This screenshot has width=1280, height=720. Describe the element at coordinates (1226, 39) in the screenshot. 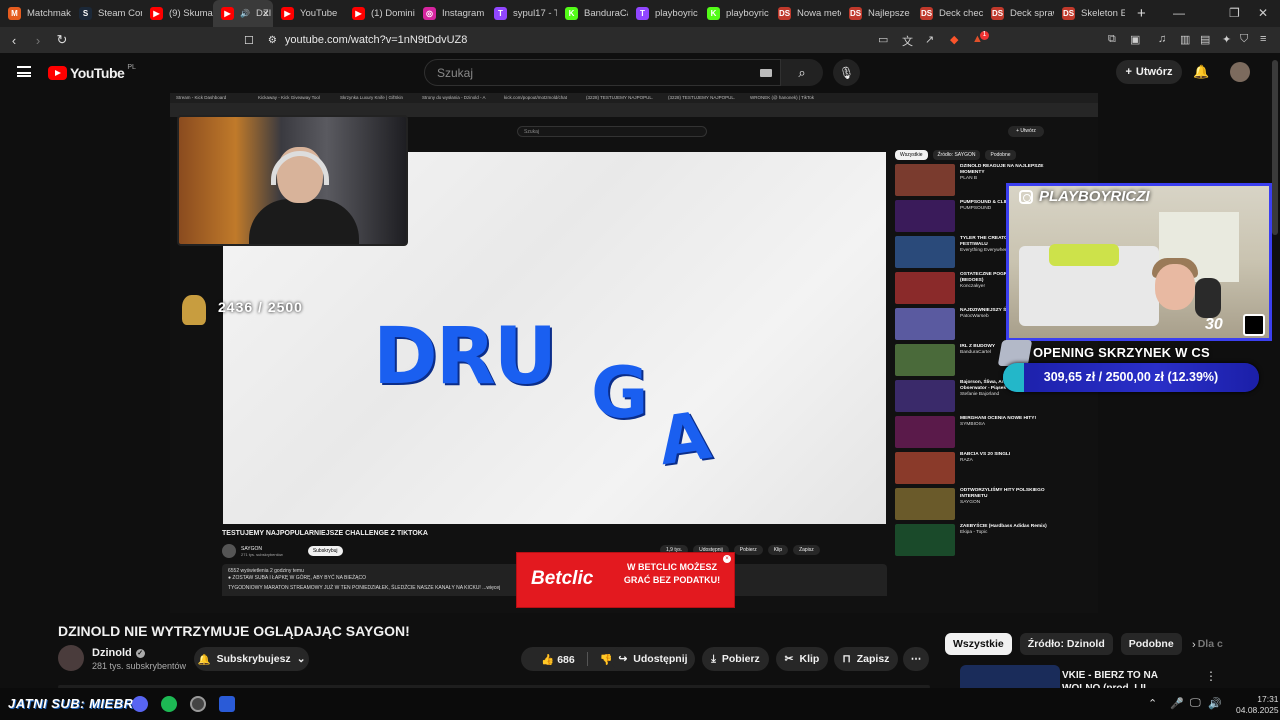

I see `leo-icon: ✦` at that location.